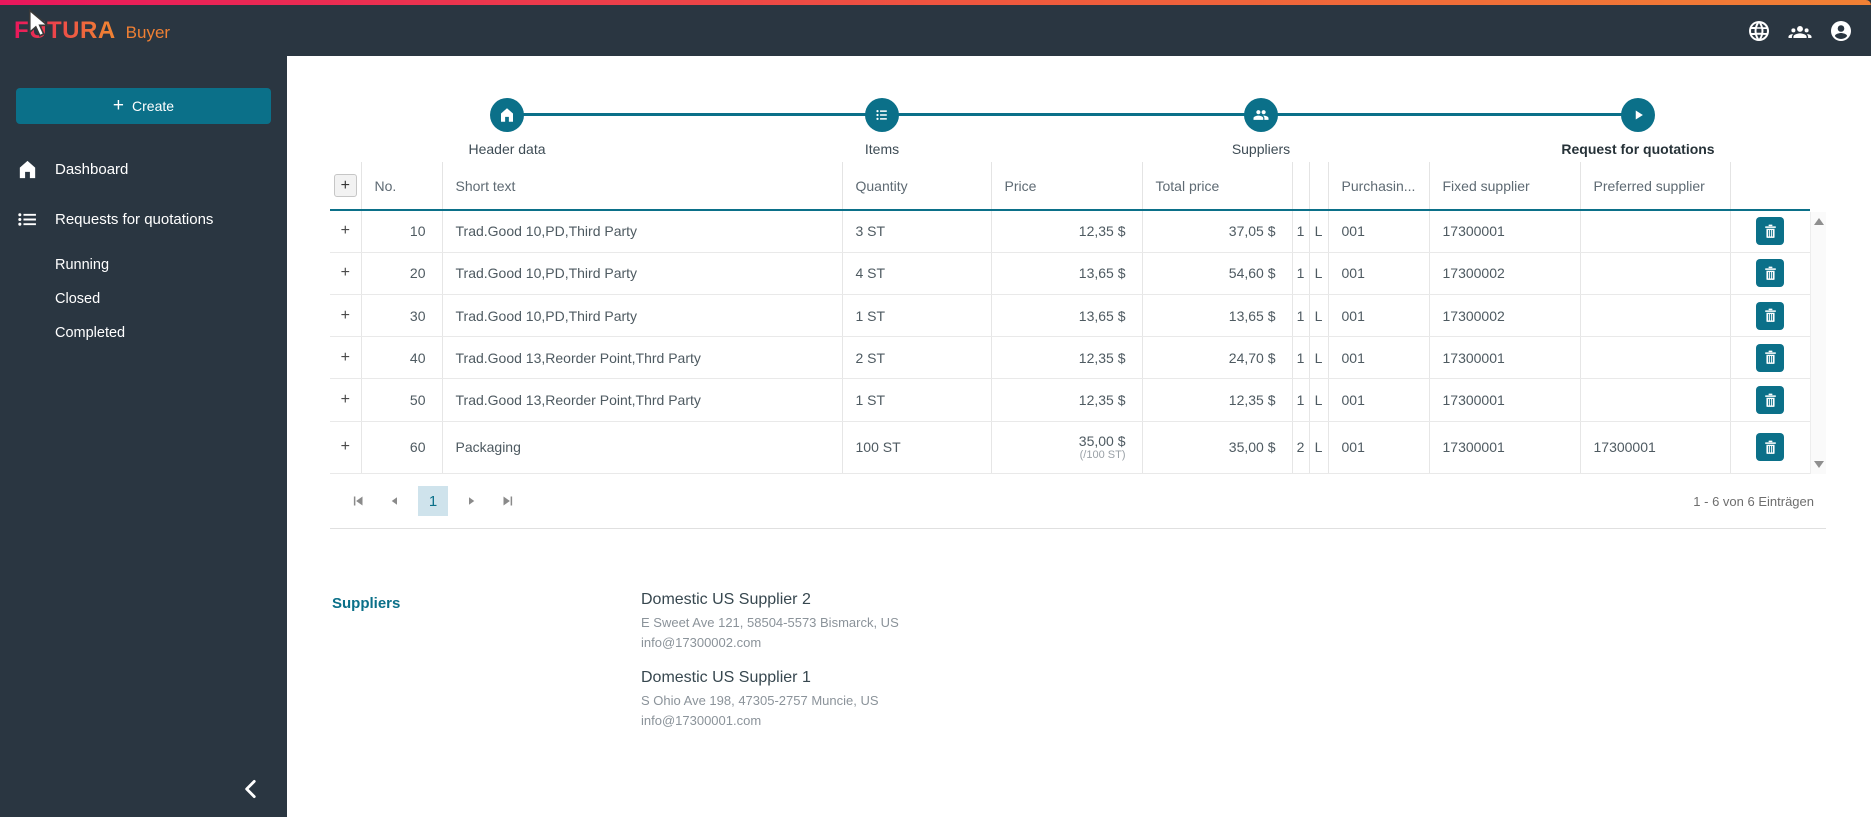 The width and height of the screenshot is (1871, 817). Describe the element at coordinates (882, 149) in the screenshot. I see `step-label: Items` at that location.